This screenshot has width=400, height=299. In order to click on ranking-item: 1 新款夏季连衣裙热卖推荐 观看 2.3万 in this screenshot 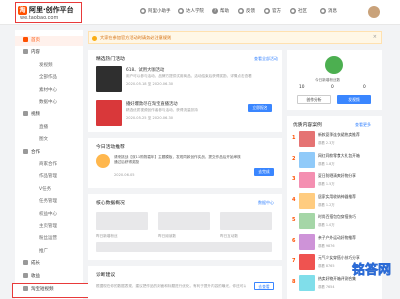, I will do `click(337, 139)`.